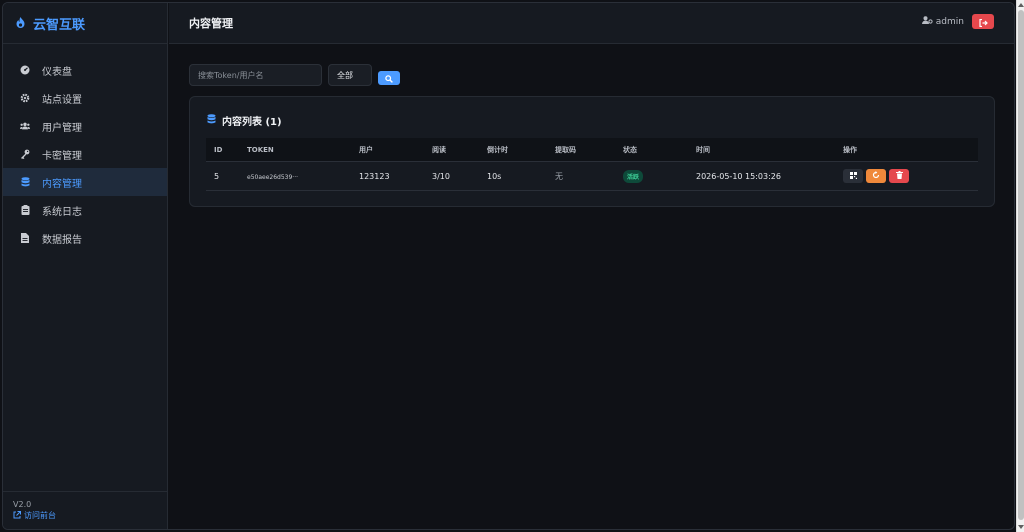 This screenshot has height=532, width=1024. I want to click on column-header-user: 用户, so click(366, 149).